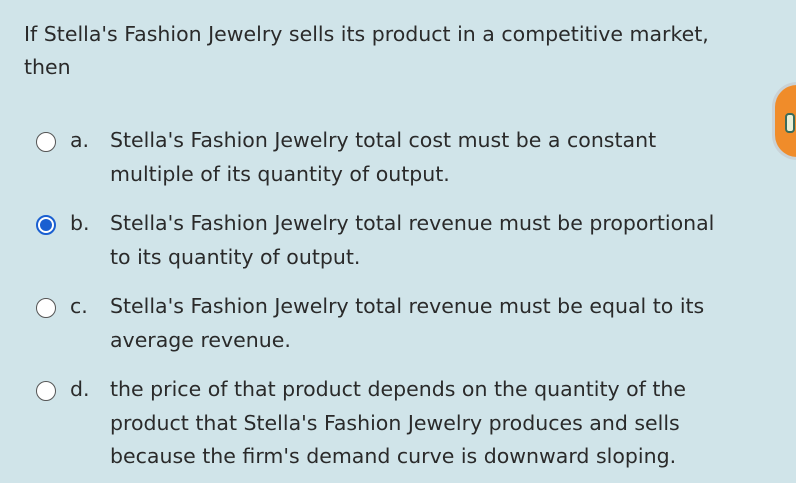  I want to click on option-d-letter: d., so click(80, 389).